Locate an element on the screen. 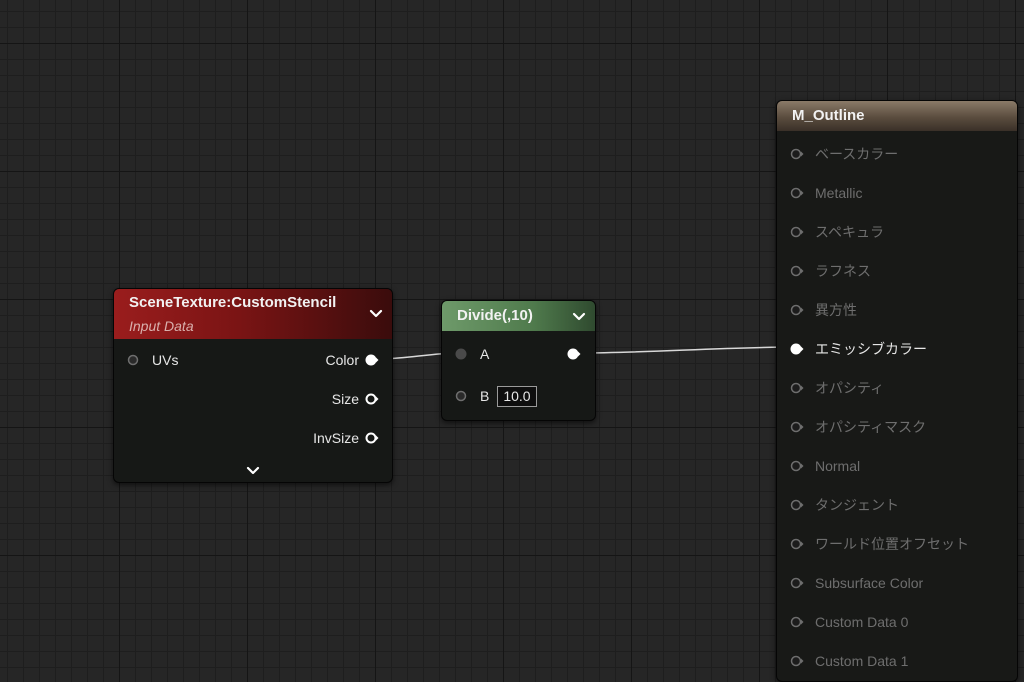 The image size is (1024, 682). pin-label: オパシティマスク is located at coordinates (871, 427).